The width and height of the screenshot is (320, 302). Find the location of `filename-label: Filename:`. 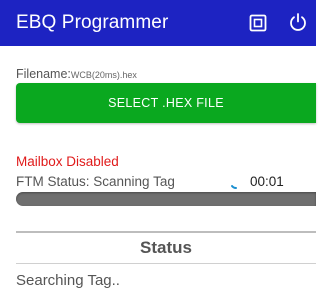

filename-label: Filename: is located at coordinates (43, 74).